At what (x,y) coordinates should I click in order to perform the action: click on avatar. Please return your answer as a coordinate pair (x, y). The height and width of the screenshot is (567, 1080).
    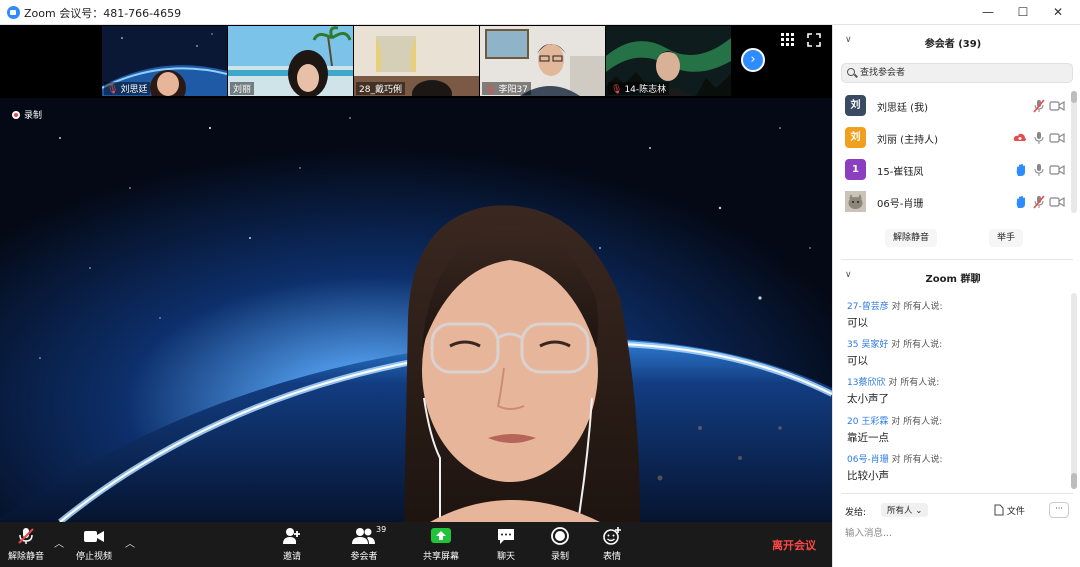
    Looking at the image, I should click on (855, 201).